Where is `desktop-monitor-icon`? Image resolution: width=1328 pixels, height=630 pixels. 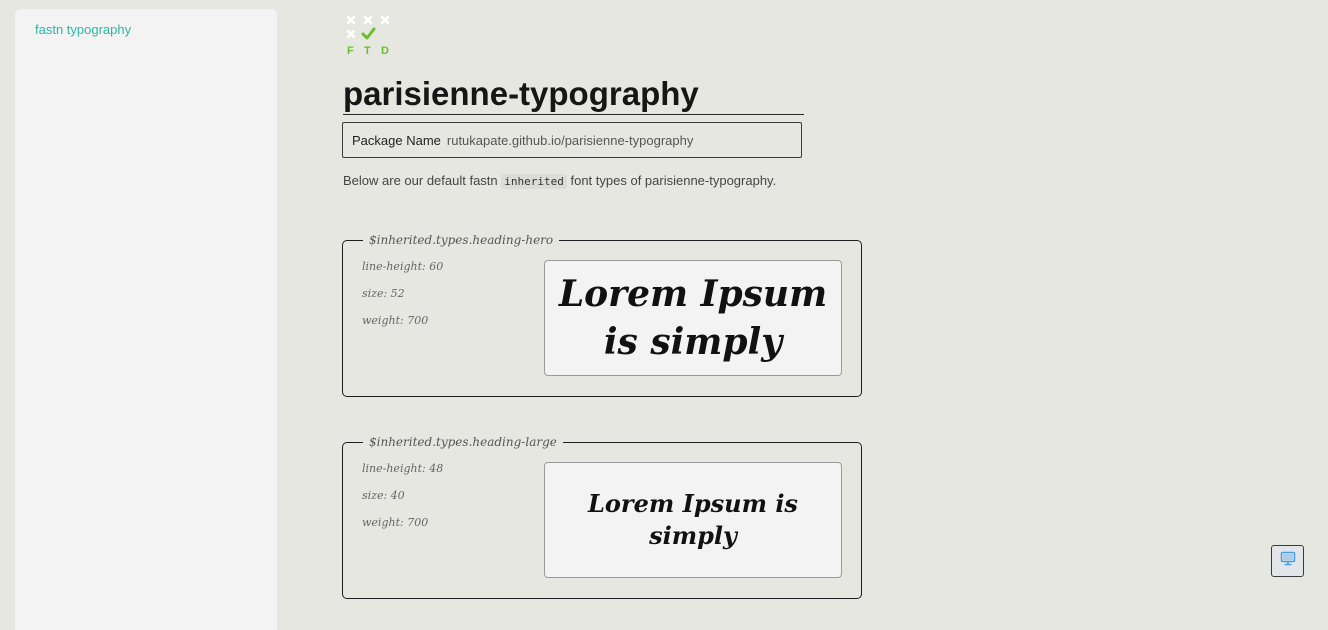
desktop-monitor-icon is located at coordinates (1288, 561).